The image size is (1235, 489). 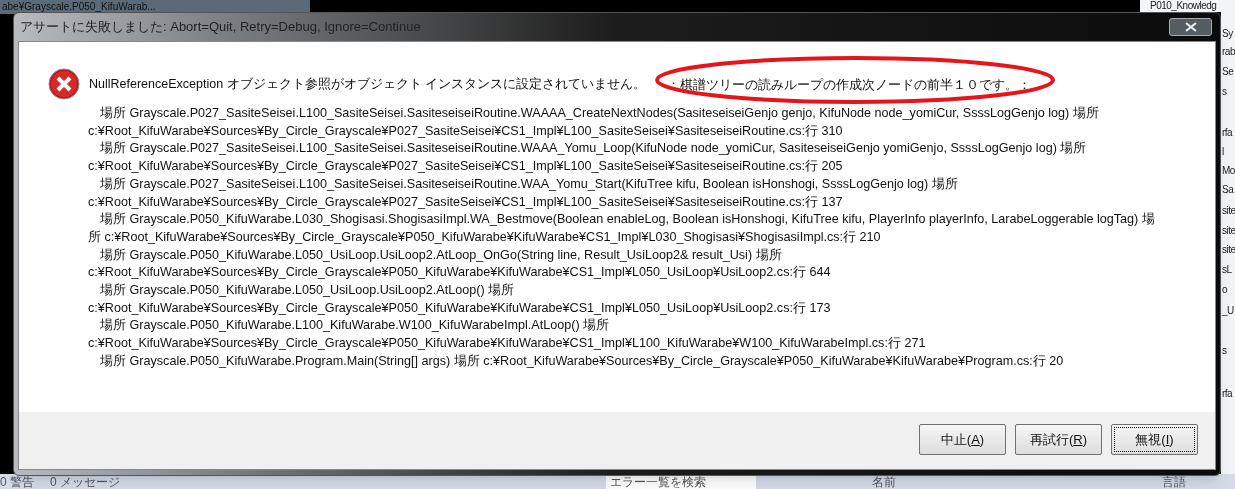 I want to click on tree-item: _U, so click(x=1228, y=311).